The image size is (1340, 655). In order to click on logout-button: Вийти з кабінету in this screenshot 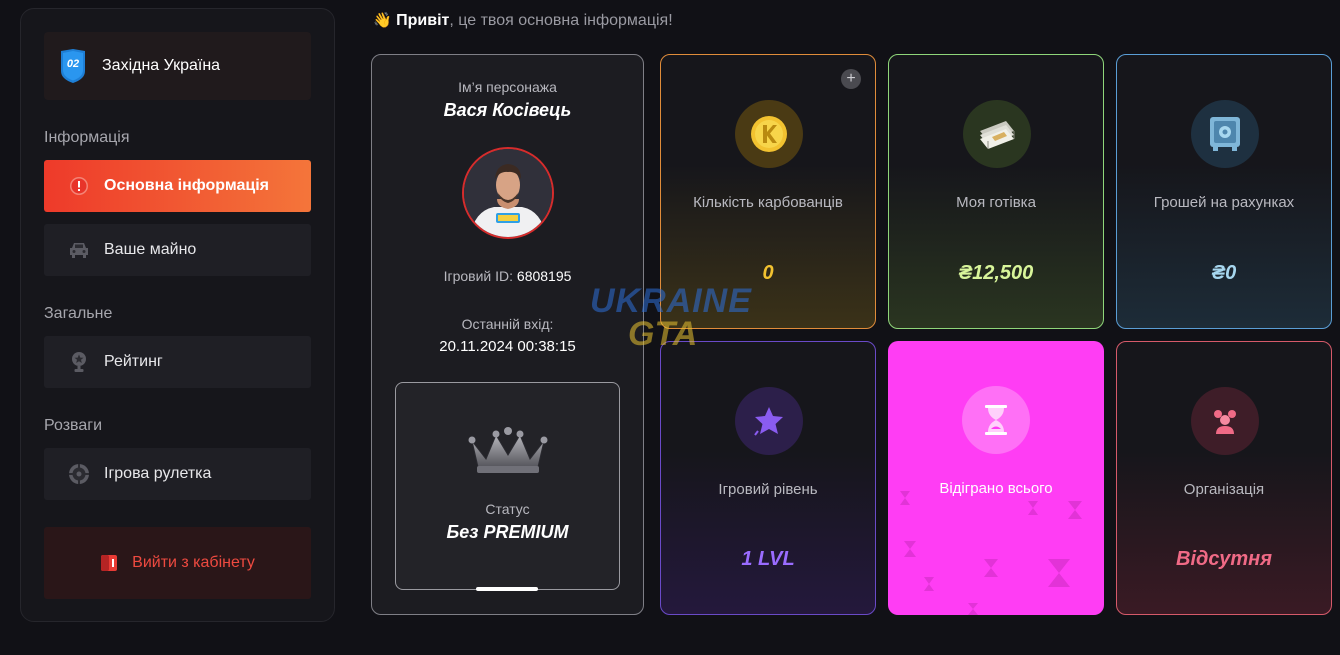, I will do `click(177, 563)`.